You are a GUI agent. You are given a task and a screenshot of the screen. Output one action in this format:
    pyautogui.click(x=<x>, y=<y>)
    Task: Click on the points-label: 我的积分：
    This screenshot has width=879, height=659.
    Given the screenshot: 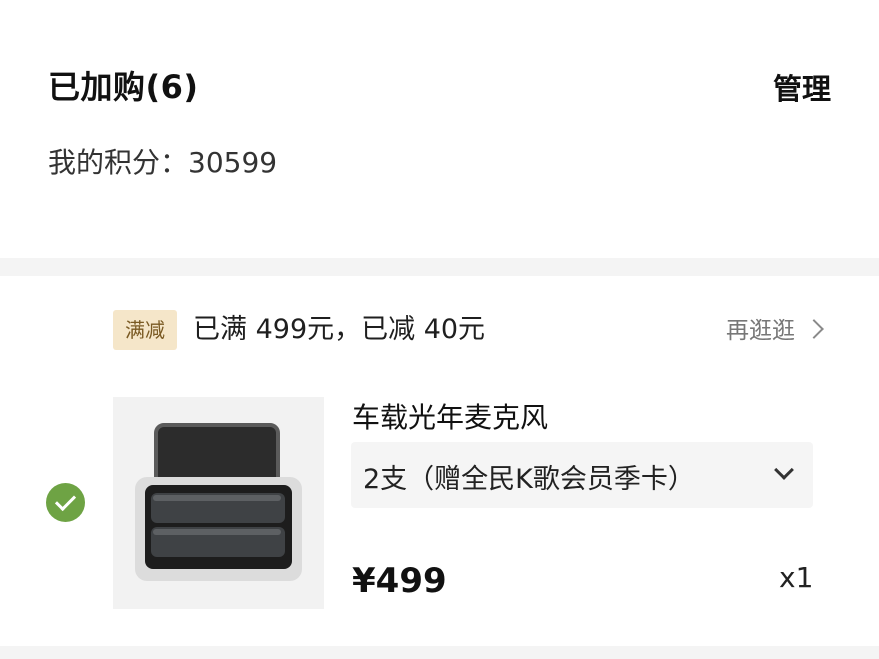 What is the action you would take?
    pyautogui.click(x=118, y=162)
    